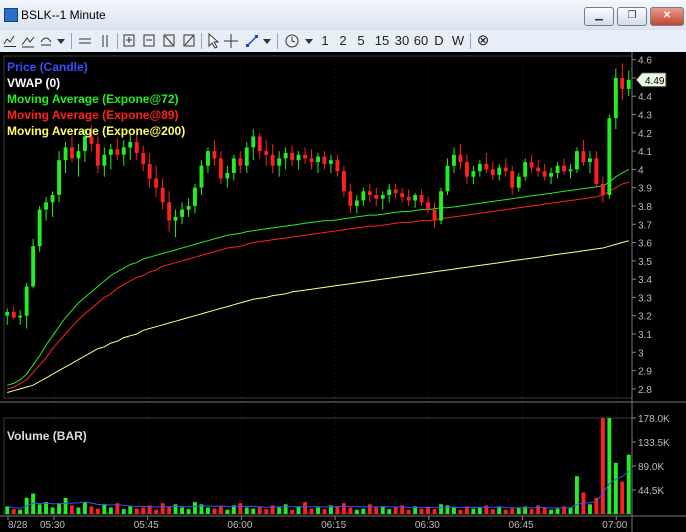 This screenshot has height=532, width=686. I want to click on crosshair-icon, so click(231, 41).